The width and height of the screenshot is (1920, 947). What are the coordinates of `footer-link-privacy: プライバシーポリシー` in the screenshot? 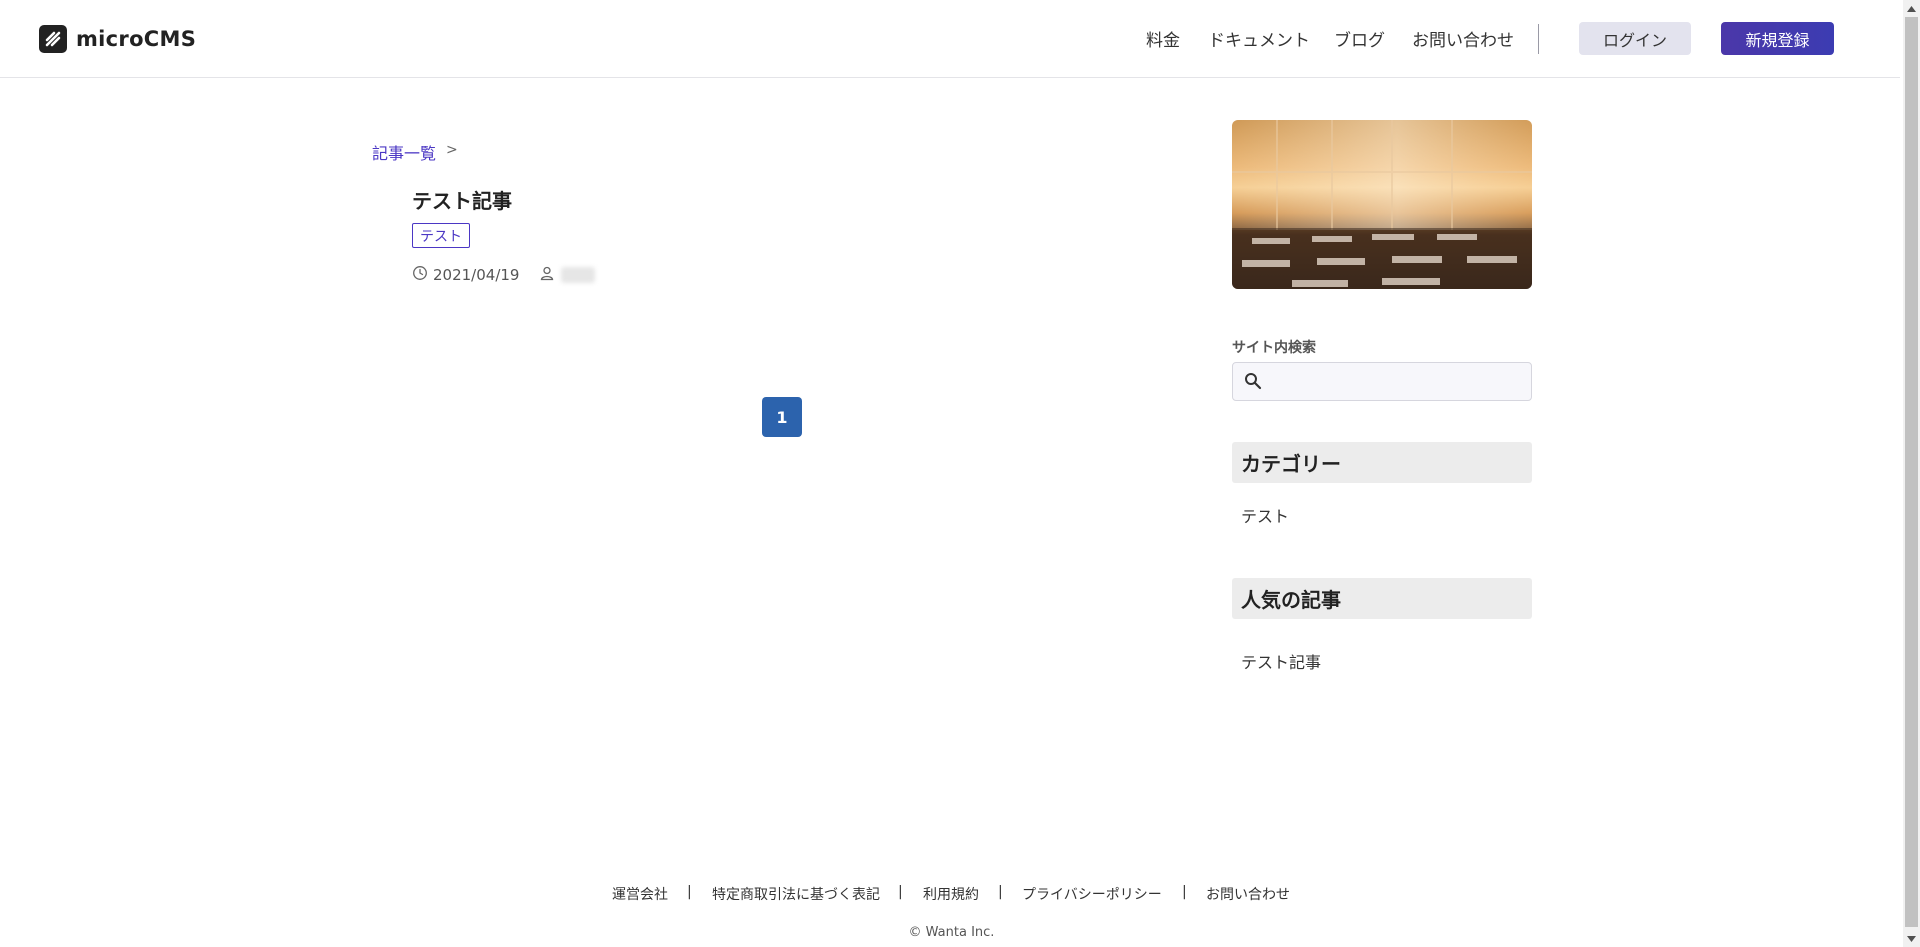 It's located at (1092, 894).